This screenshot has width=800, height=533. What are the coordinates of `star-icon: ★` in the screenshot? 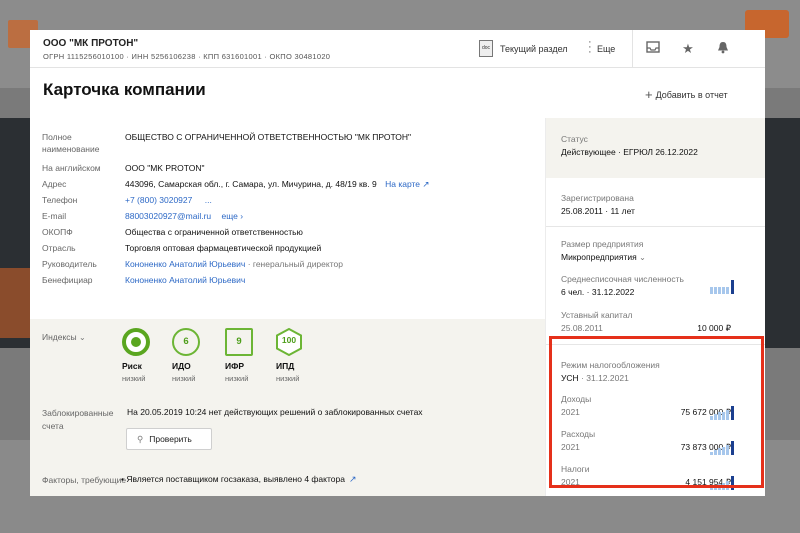 It's located at (688, 49).